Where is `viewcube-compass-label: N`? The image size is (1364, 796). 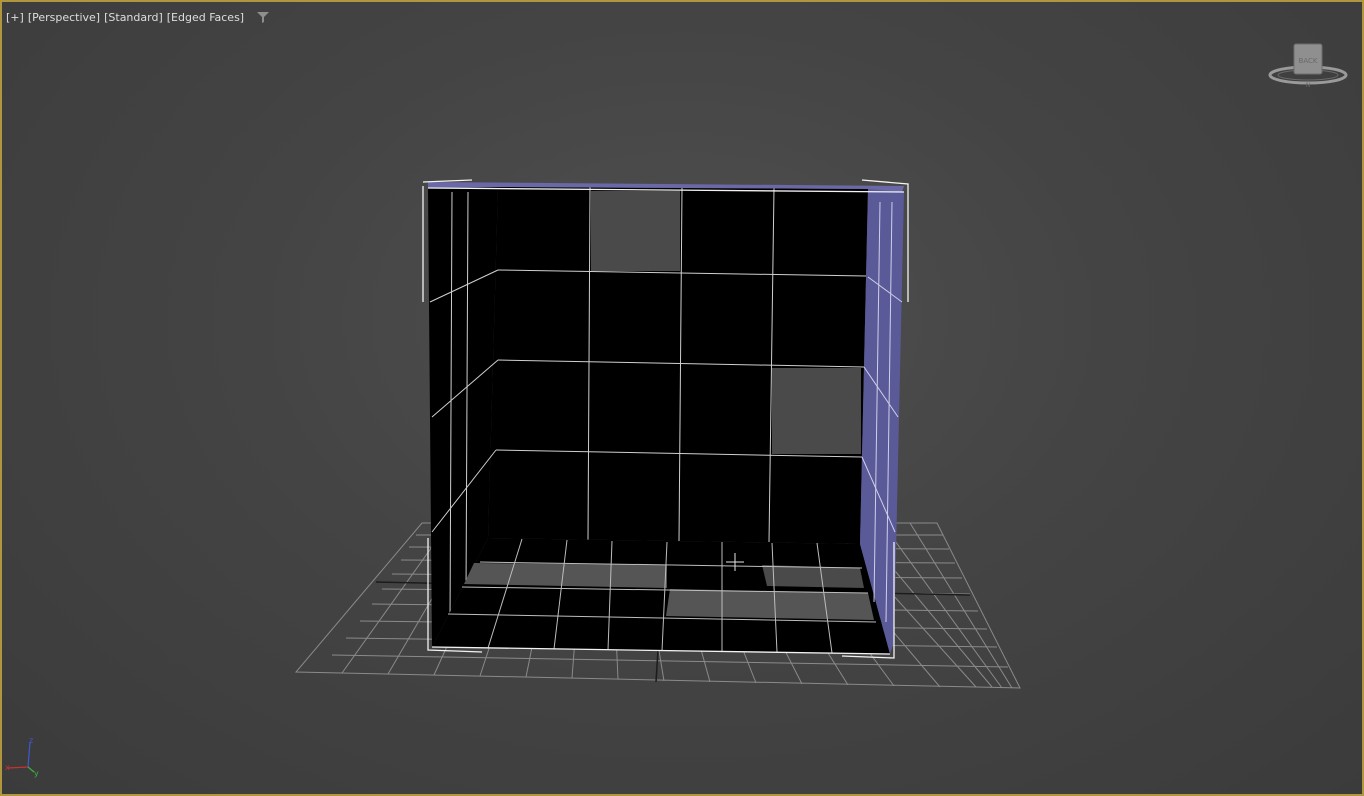
viewcube-compass-label: N is located at coordinates (1308, 85).